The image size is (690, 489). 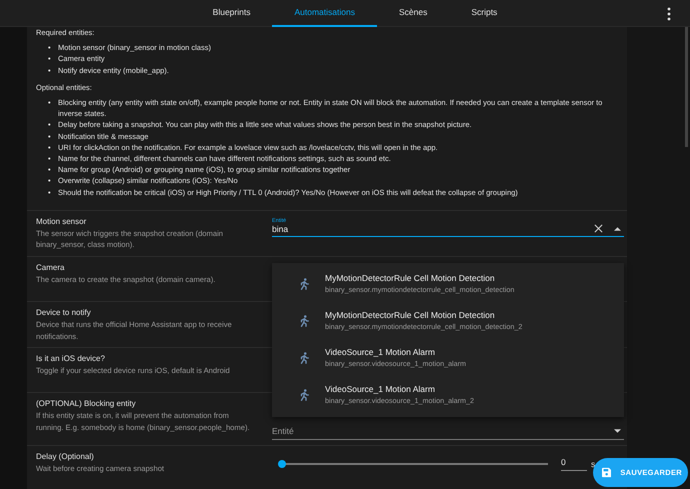 I want to click on caret-up-icon, so click(x=617, y=228).